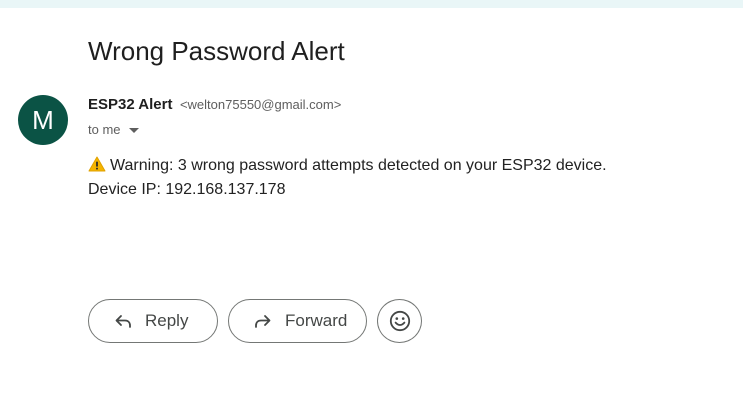  I want to click on reply-button: Reply, so click(153, 321).